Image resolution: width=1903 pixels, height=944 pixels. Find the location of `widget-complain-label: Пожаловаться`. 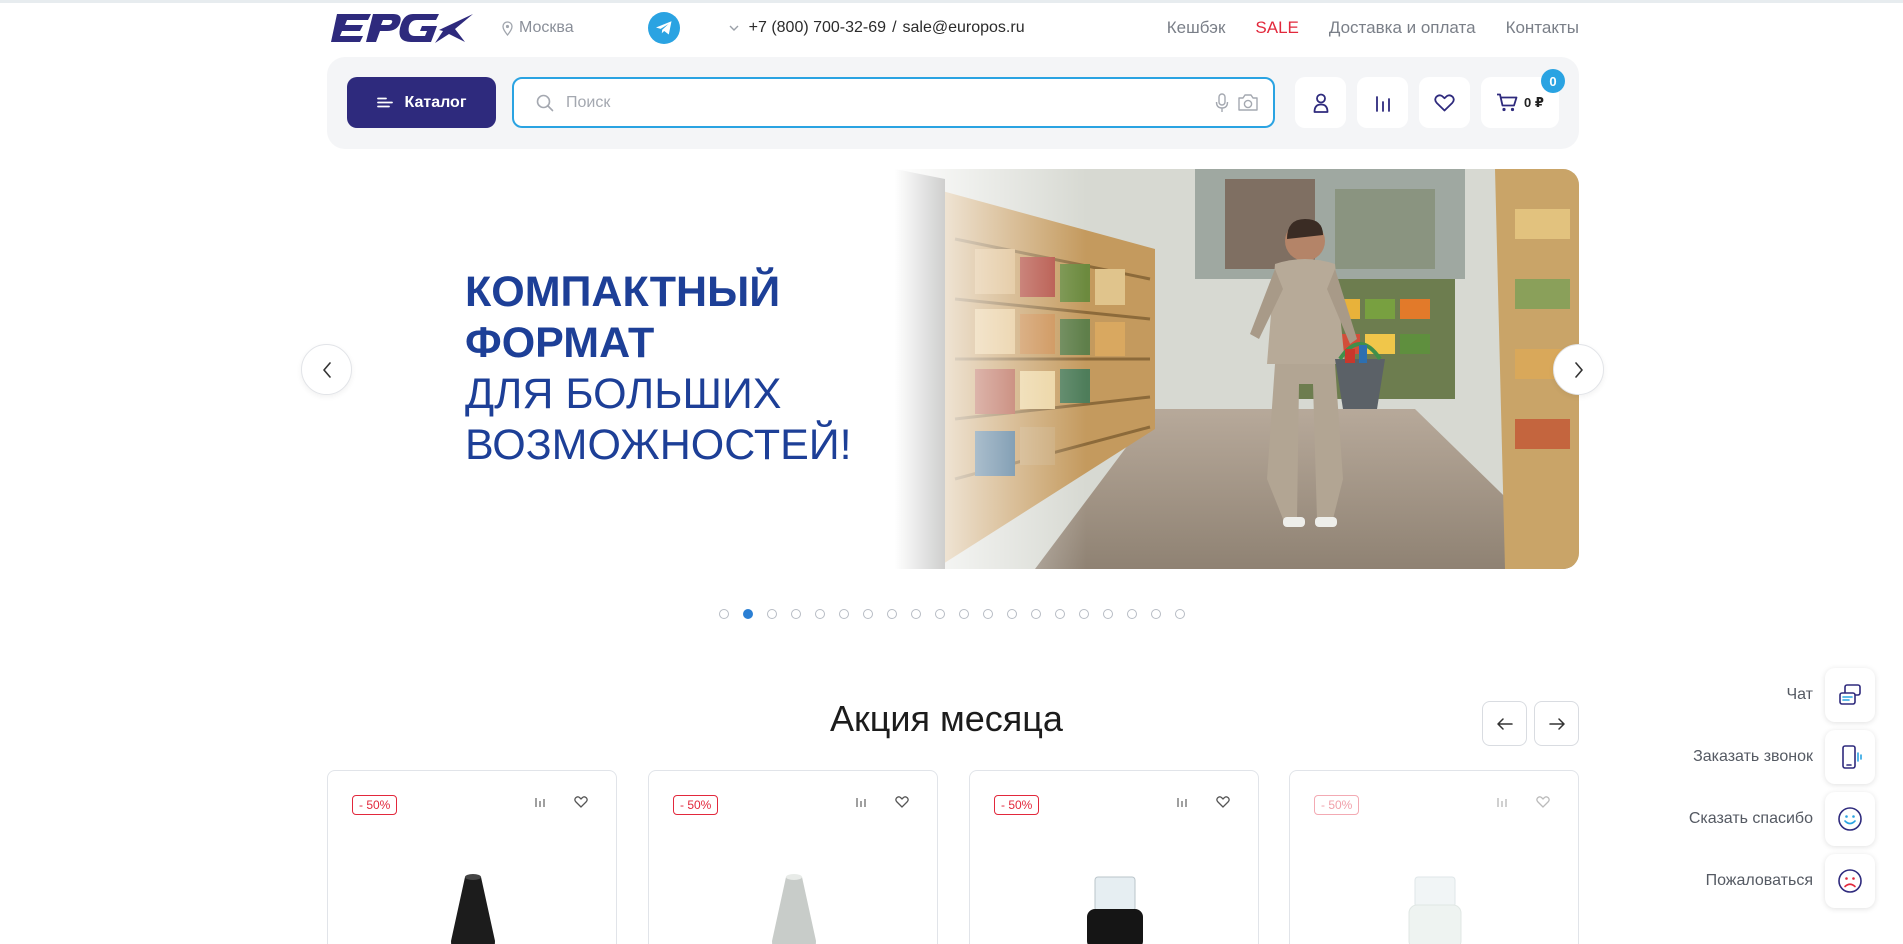

widget-complain-label: Пожаловаться is located at coordinates (1759, 880).